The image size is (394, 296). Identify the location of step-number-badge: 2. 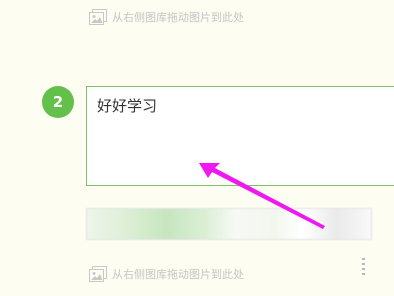
(58, 102).